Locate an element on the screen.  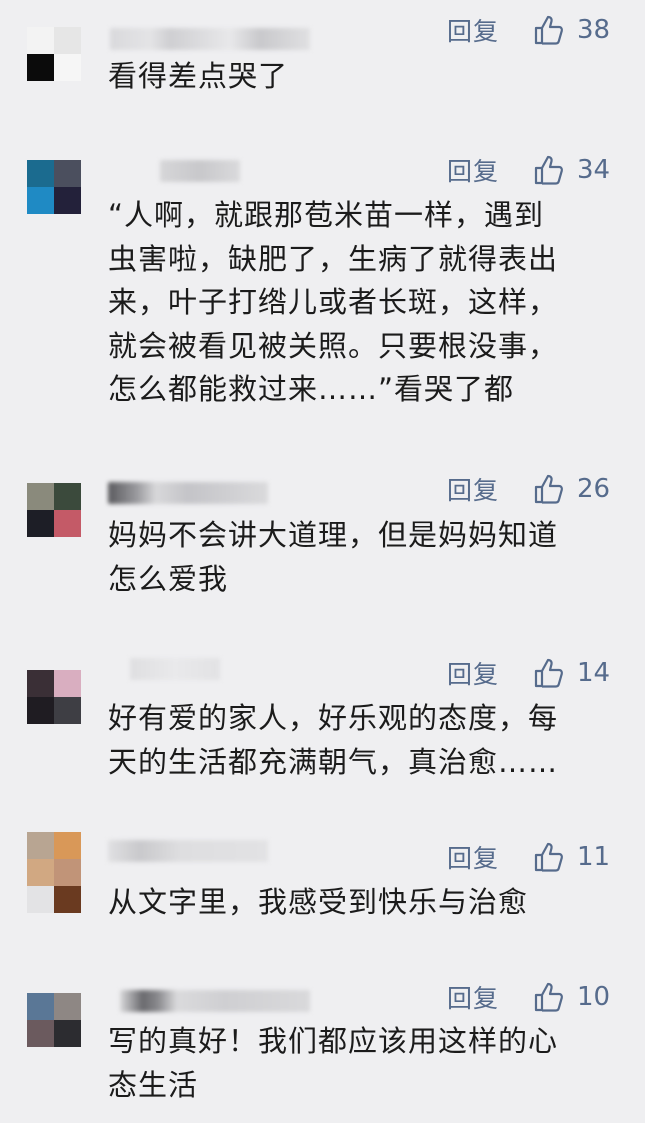
like-button: 38 is located at coordinates (574, 30).